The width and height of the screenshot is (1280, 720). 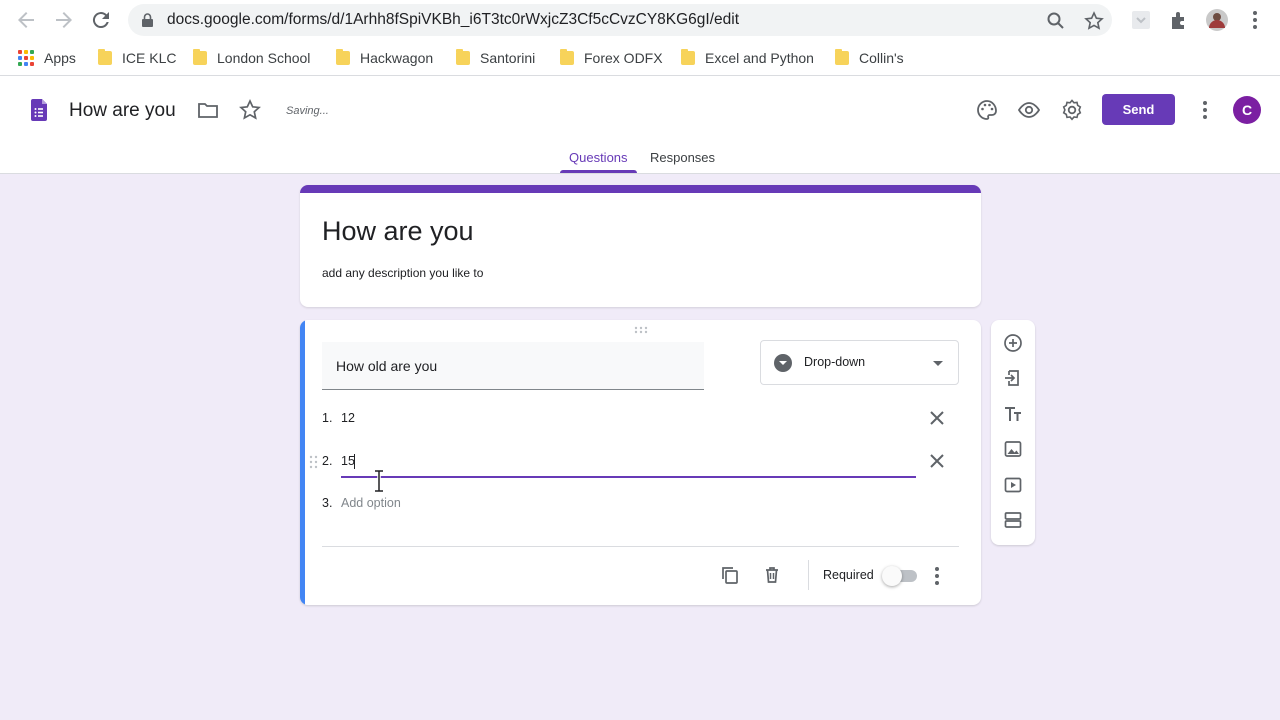 I want to click on zoom-icon, so click(x=1056, y=21).